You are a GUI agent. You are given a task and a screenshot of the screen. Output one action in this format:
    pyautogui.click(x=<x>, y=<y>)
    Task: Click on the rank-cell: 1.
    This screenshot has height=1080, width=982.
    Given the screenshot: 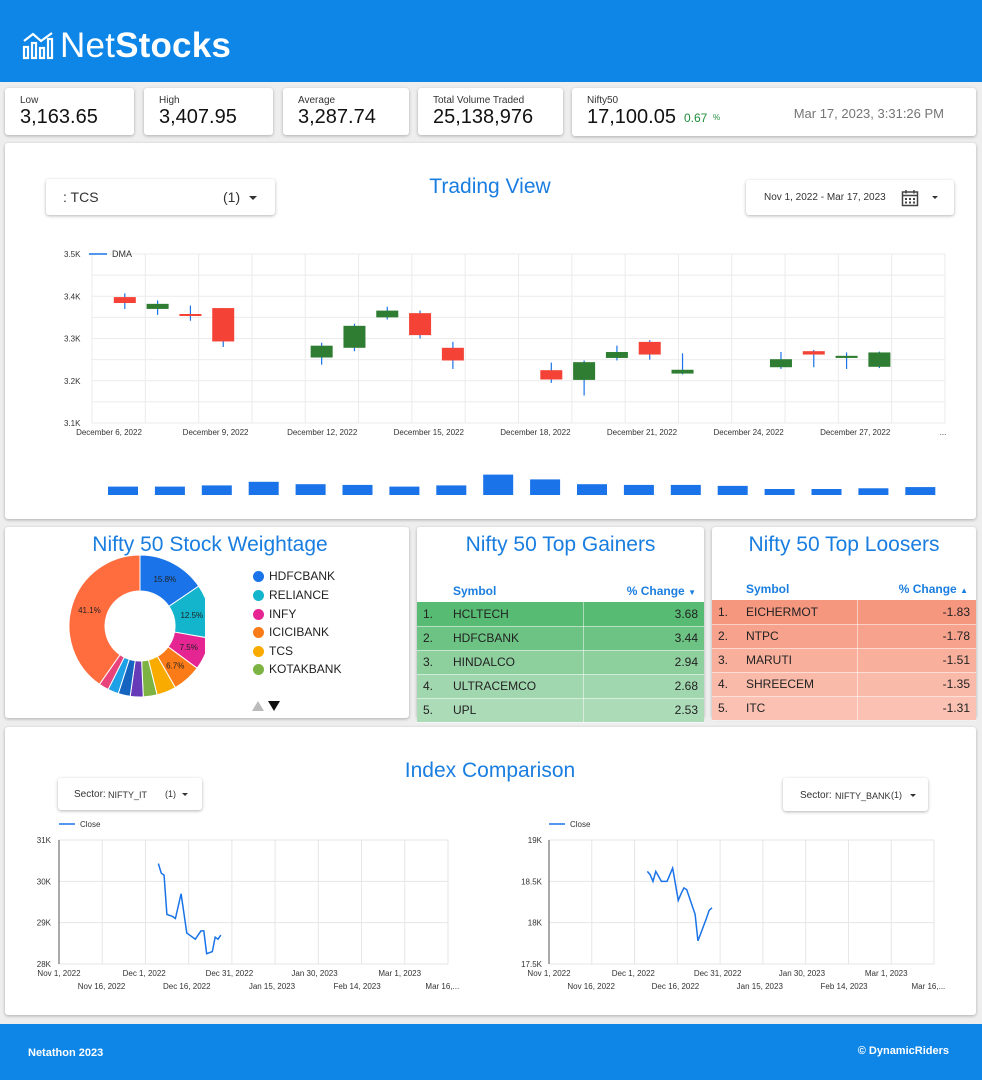 What is the action you would take?
    pyautogui.click(x=435, y=614)
    